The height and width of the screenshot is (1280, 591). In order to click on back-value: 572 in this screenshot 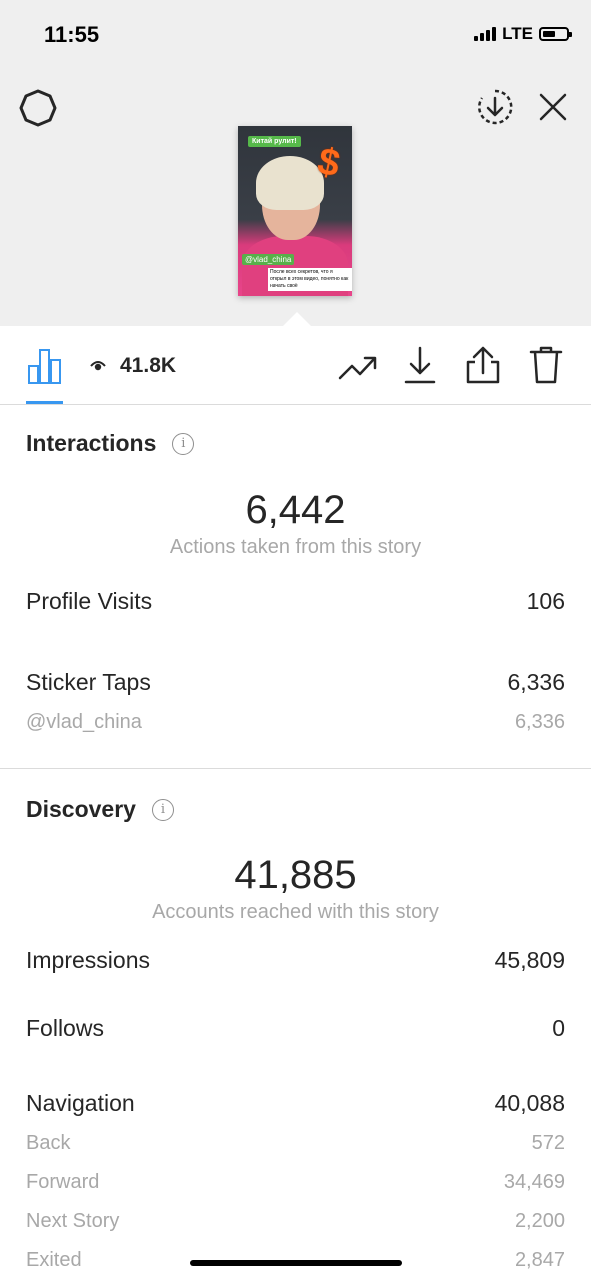, I will do `click(548, 1143)`.